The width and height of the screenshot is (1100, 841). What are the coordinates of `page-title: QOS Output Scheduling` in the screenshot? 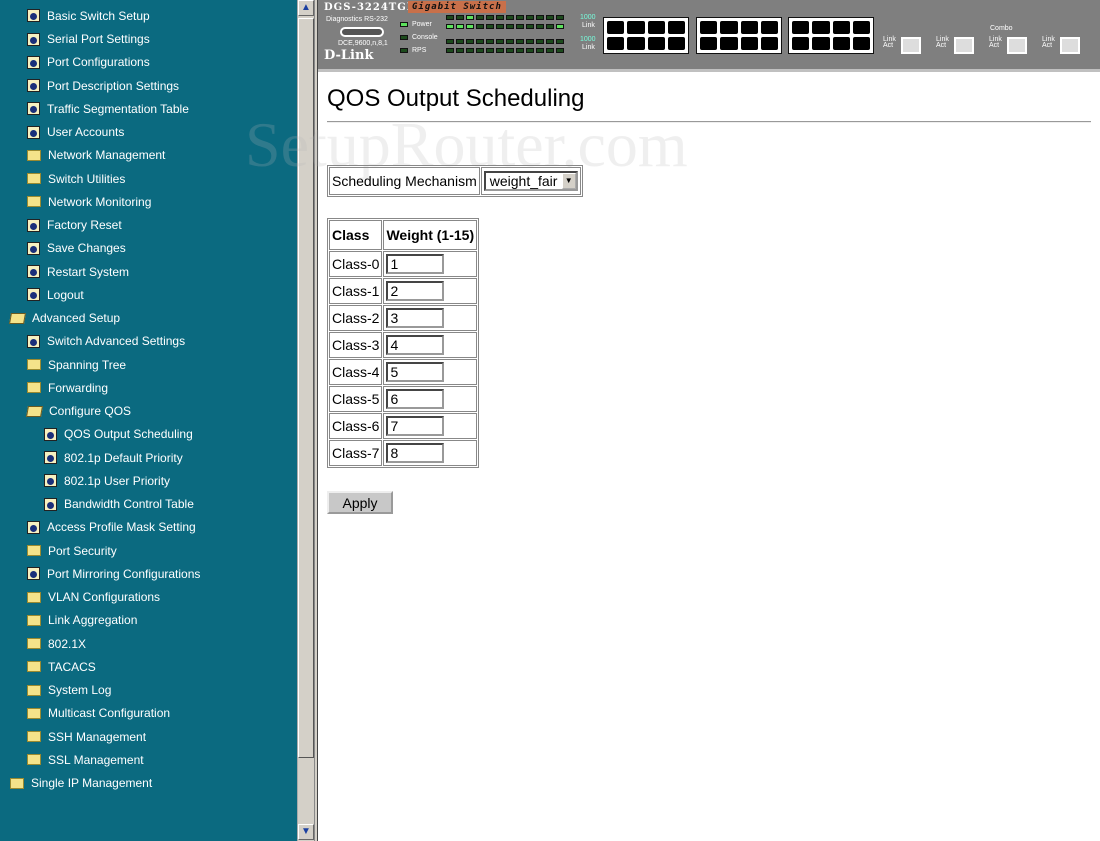 It's located at (456, 98).